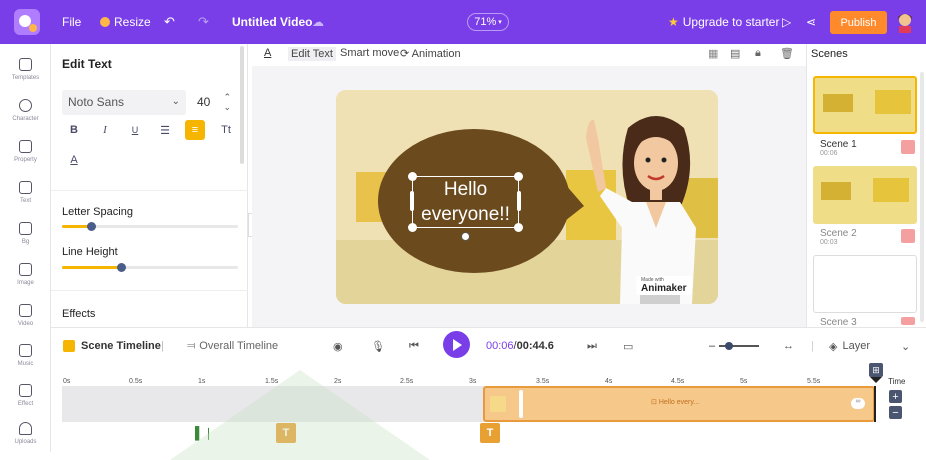 This screenshot has height=460, width=926. Describe the element at coordinates (227, 102) in the screenshot. I see `stepper-arrows-icon: ⌃ ⌄` at that location.